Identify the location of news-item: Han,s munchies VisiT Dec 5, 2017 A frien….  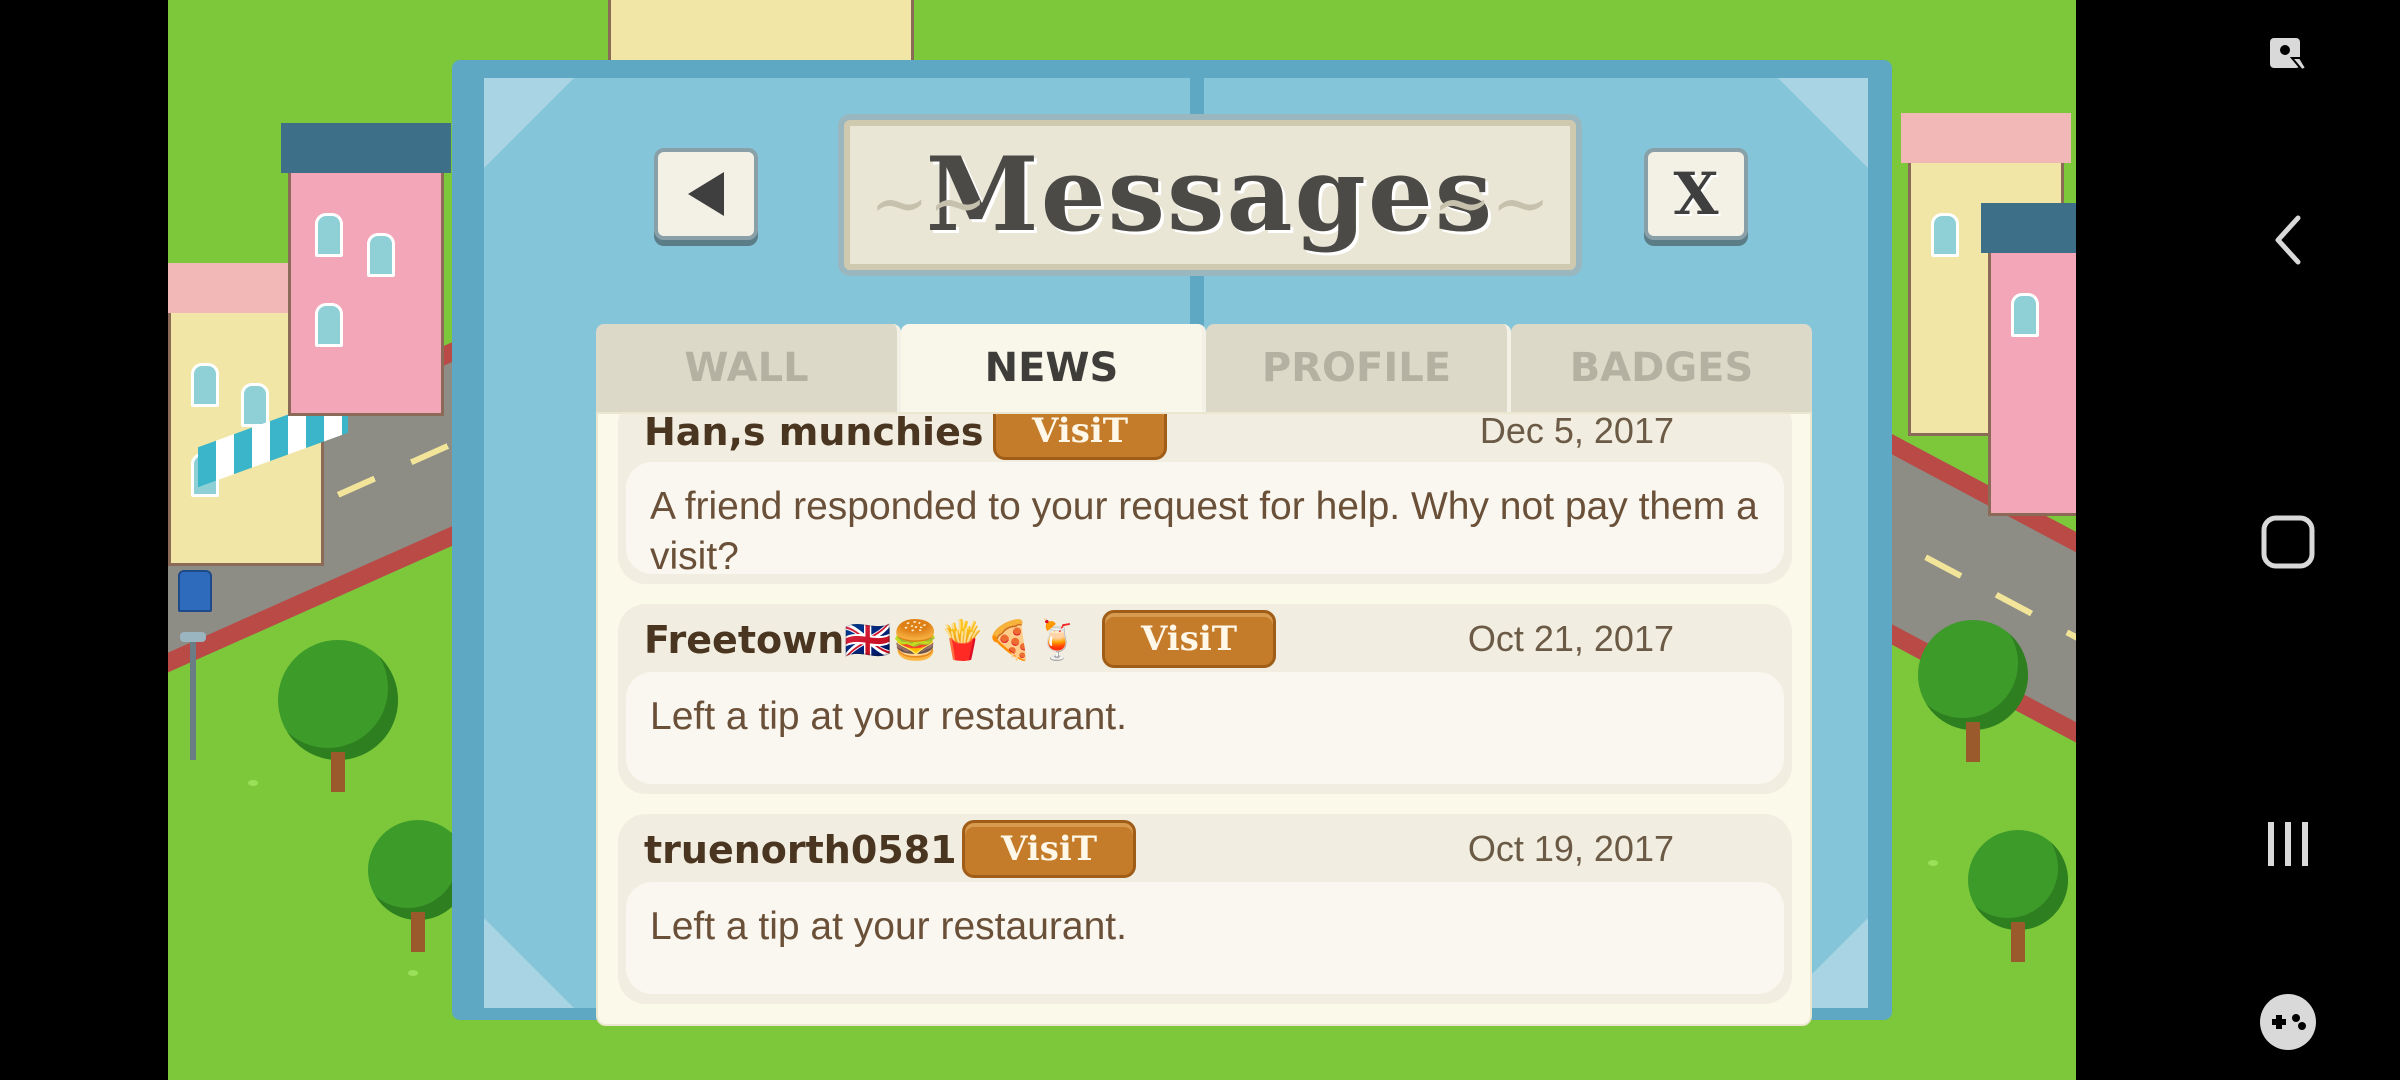
(1205, 498).